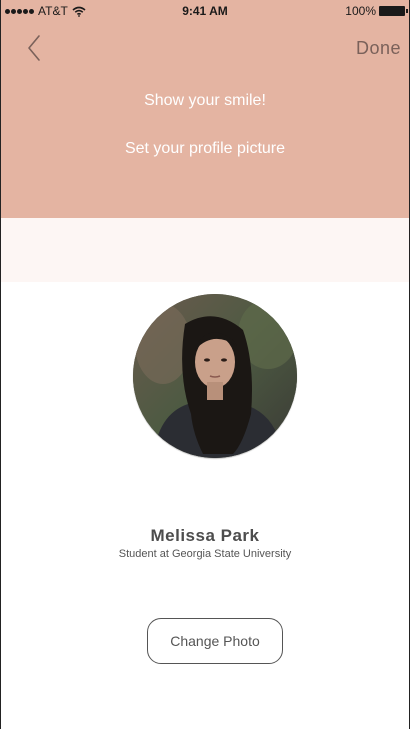 Image resolution: width=412 pixels, height=729 pixels. What do you see at coordinates (205, 148) in the screenshot?
I see `header-subtitle: Set your profile picture` at bounding box center [205, 148].